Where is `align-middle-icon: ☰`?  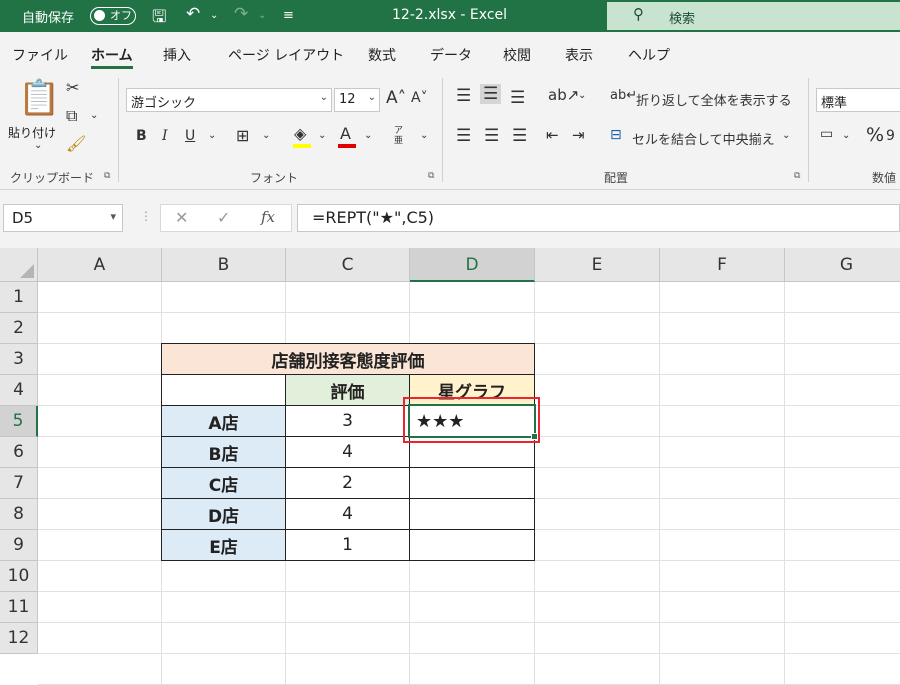 align-middle-icon: ☰ is located at coordinates (491, 94).